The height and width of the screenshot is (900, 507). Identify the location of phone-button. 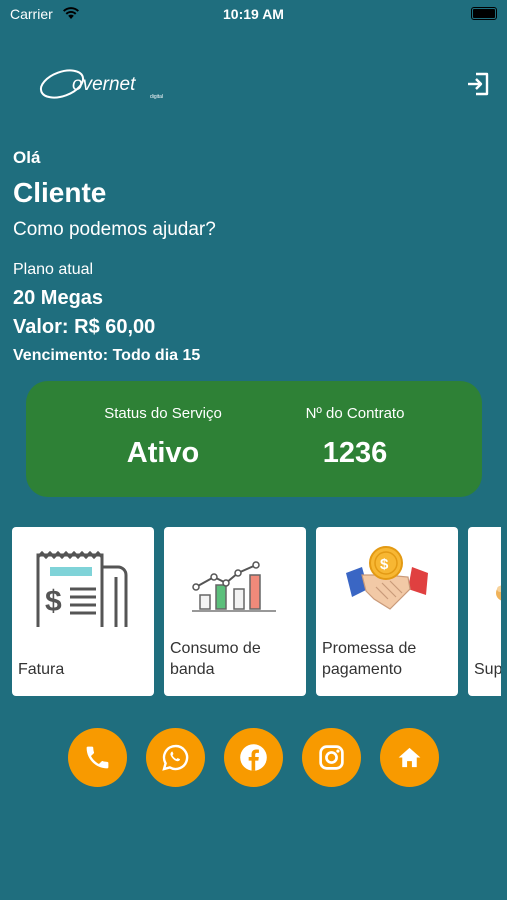
(97, 757).